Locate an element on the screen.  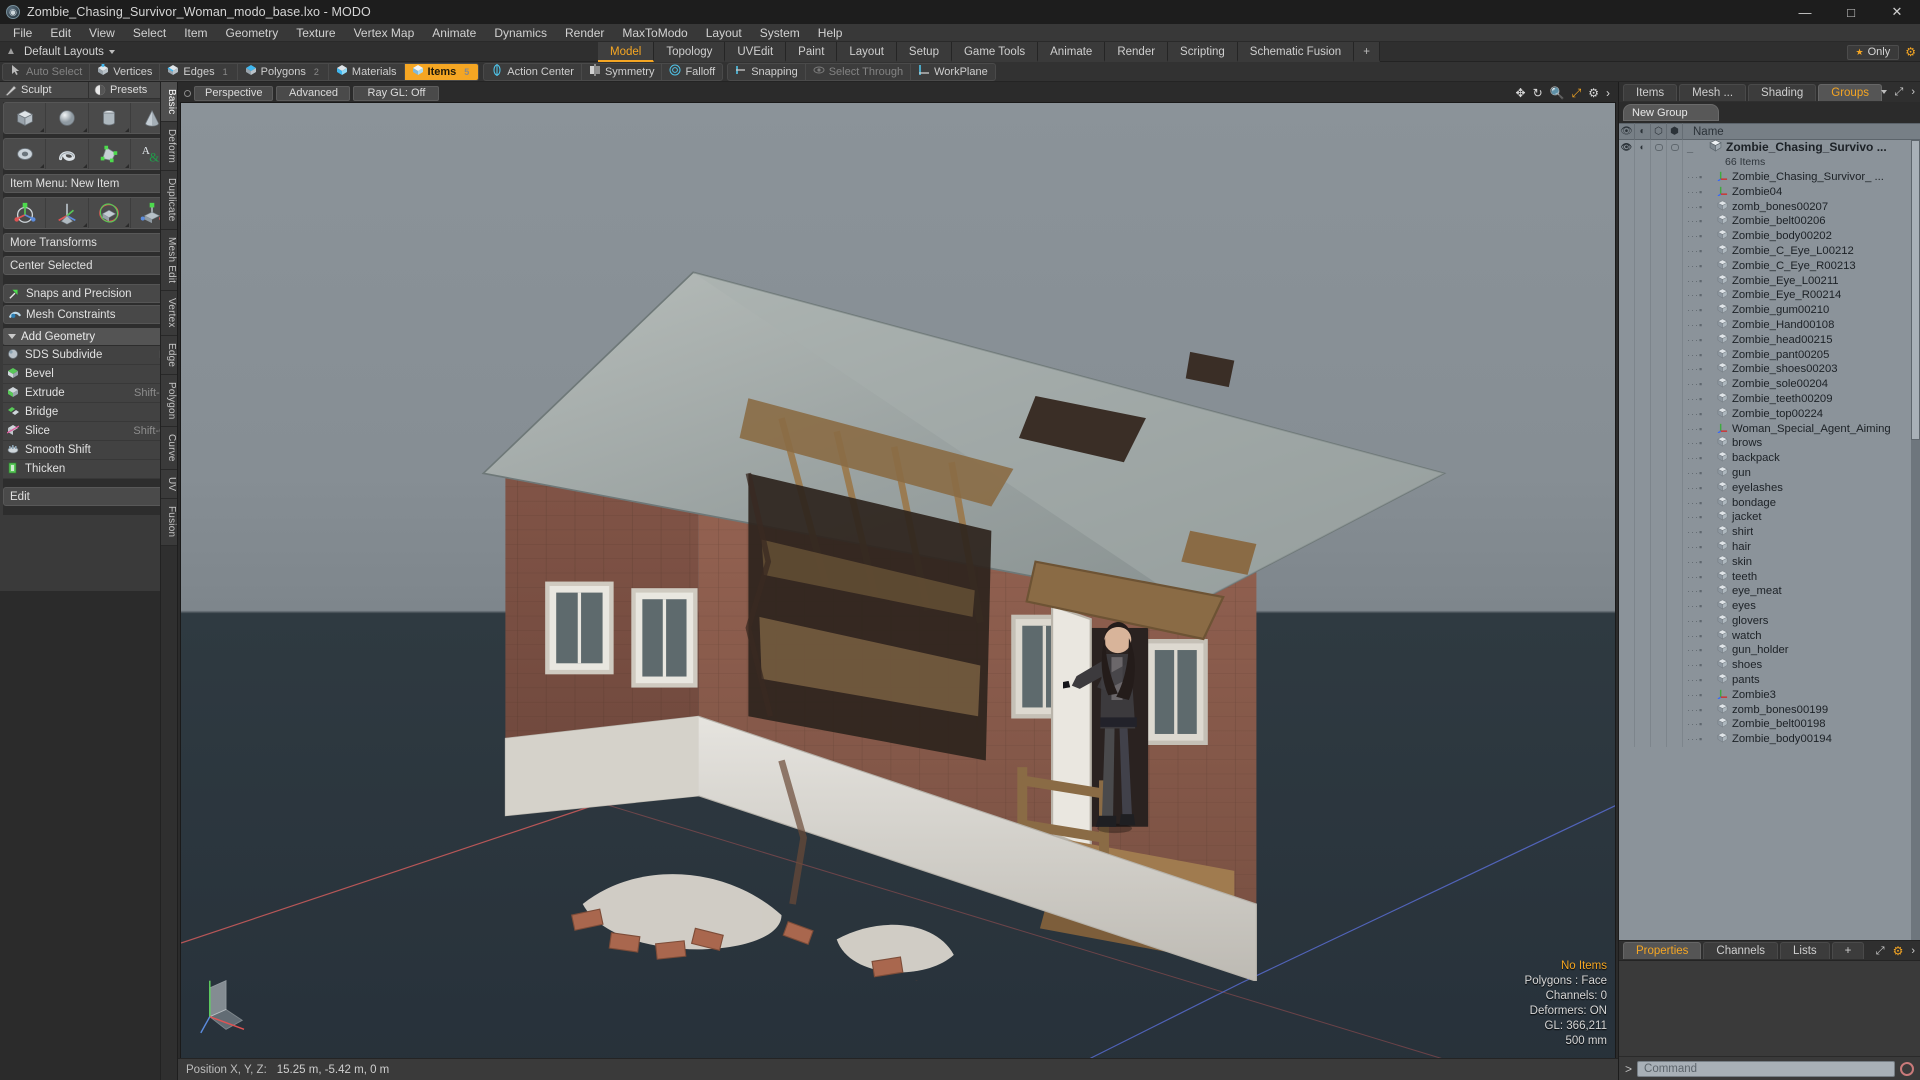
minimize-button: — is located at coordinates (1805, 12).